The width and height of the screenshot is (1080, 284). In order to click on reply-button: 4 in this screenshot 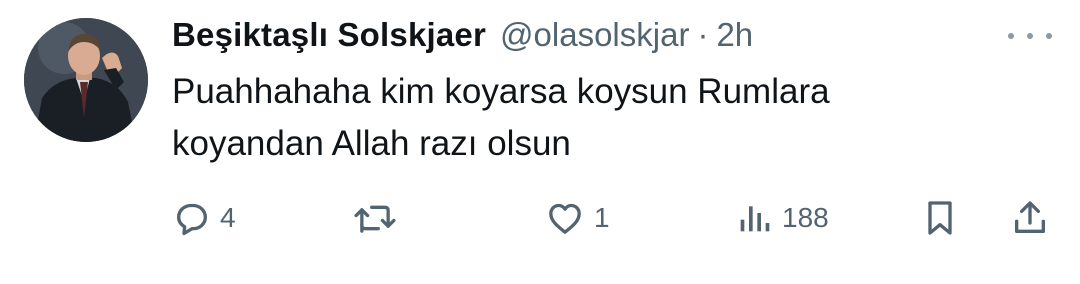, I will do `click(204, 218)`.